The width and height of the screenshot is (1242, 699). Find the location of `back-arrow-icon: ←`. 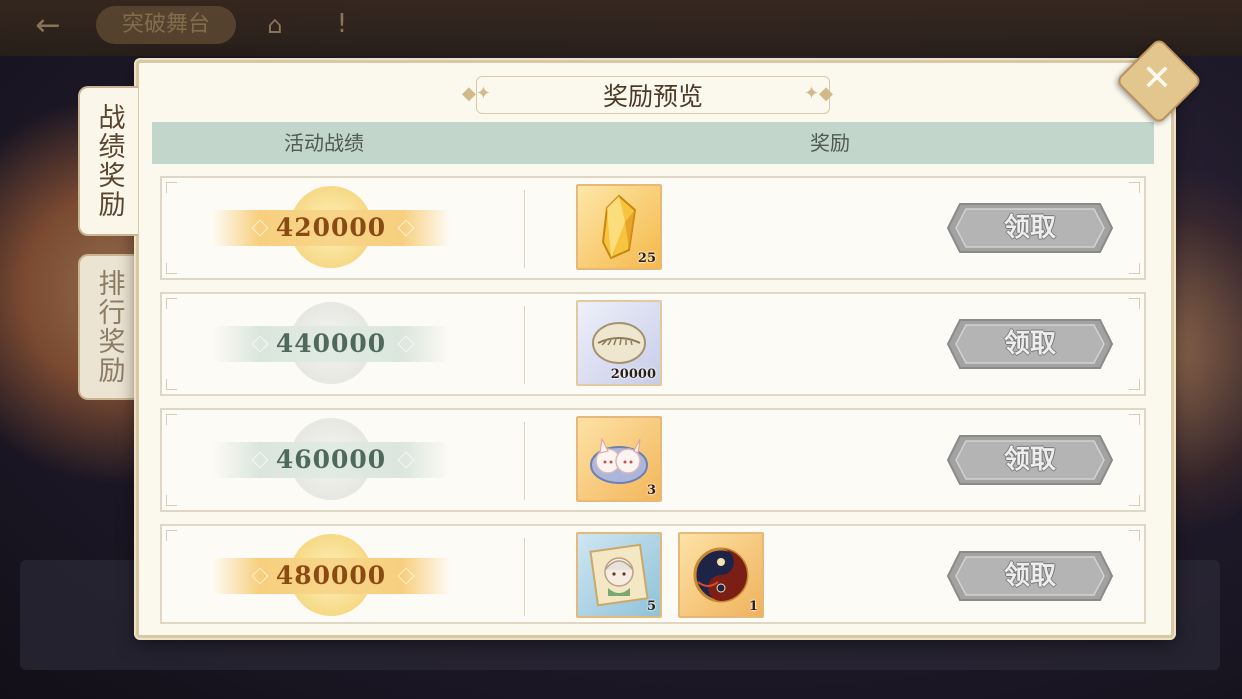

back-arrow-icon: ← is located at coordinates (48, 26).